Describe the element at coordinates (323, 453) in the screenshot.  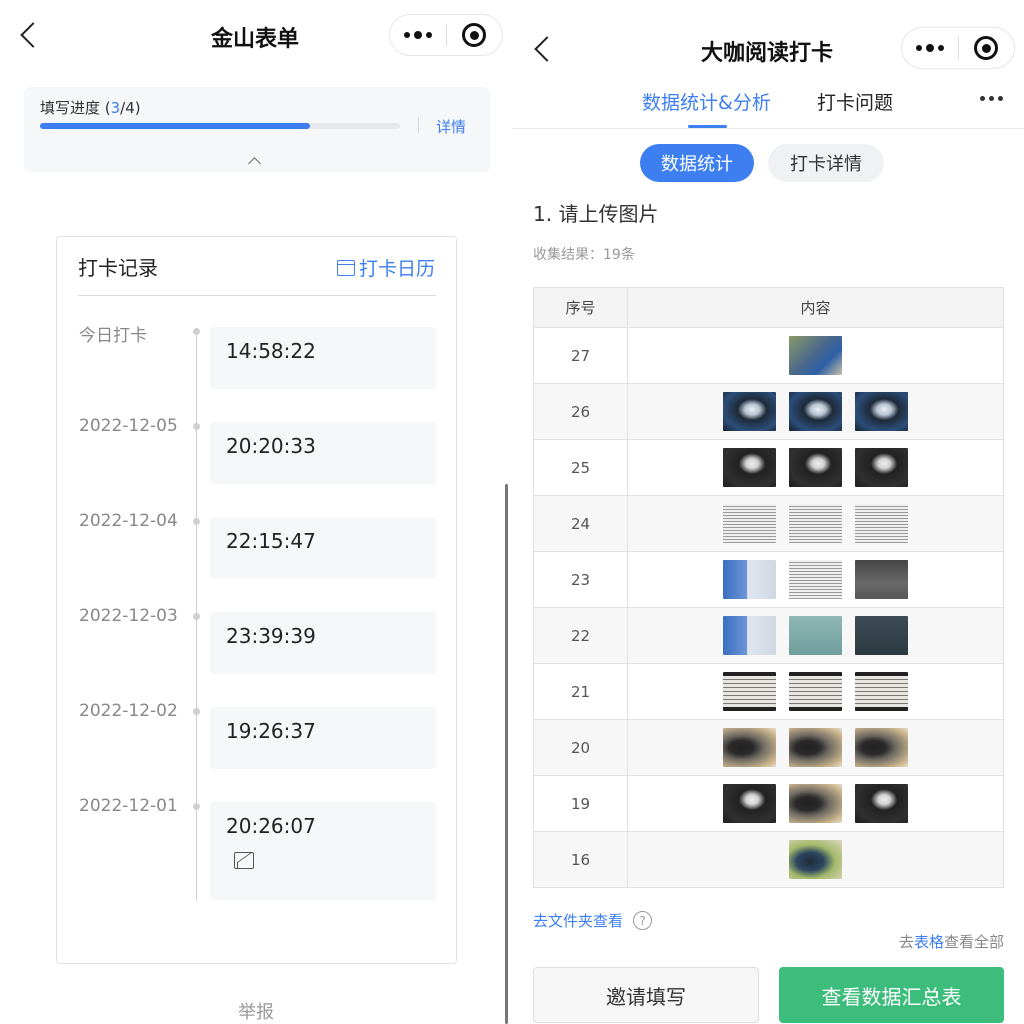
I see `checkin-entry: 20:20:33` at that location.